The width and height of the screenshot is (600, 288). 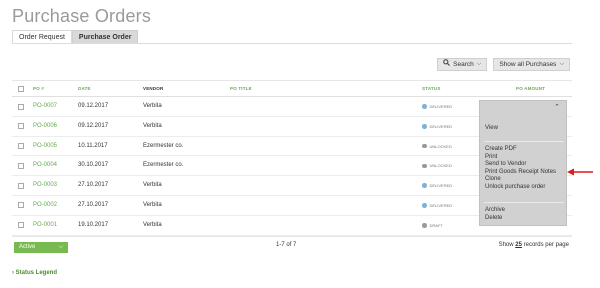 I want to click on active-filter-label: Active, so click(x=27, y=247).